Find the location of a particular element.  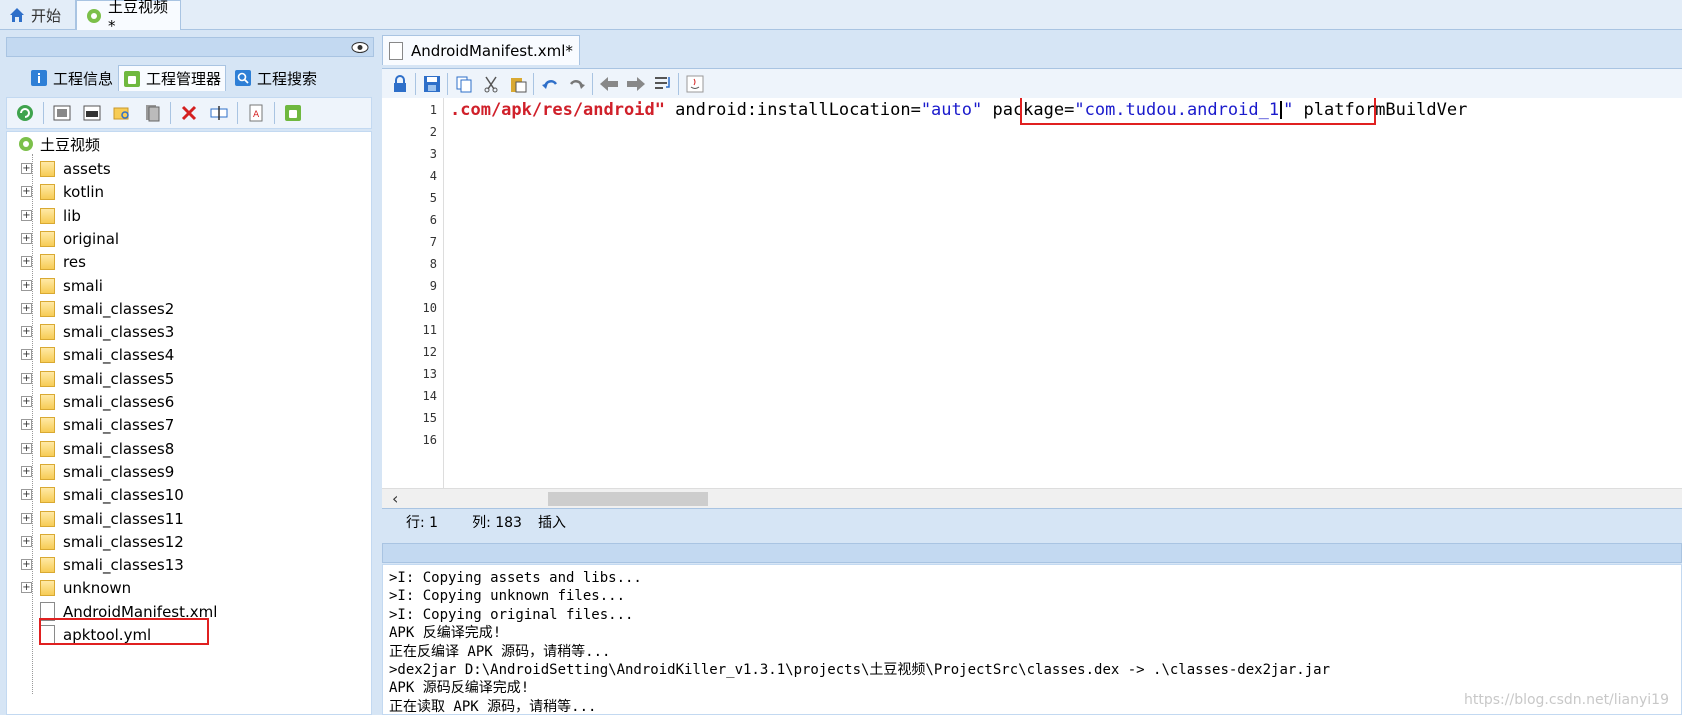

refresh-icon is located at coordinates (25, 113).